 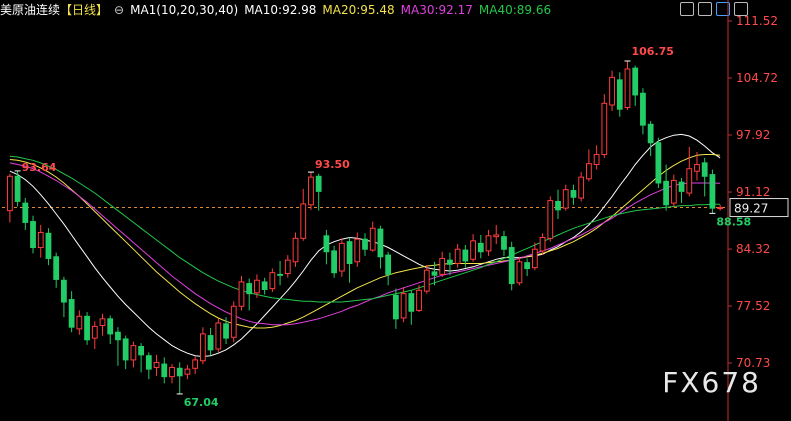 I want to click on y-tick-label: 77.52, so click(x=753, y=306).